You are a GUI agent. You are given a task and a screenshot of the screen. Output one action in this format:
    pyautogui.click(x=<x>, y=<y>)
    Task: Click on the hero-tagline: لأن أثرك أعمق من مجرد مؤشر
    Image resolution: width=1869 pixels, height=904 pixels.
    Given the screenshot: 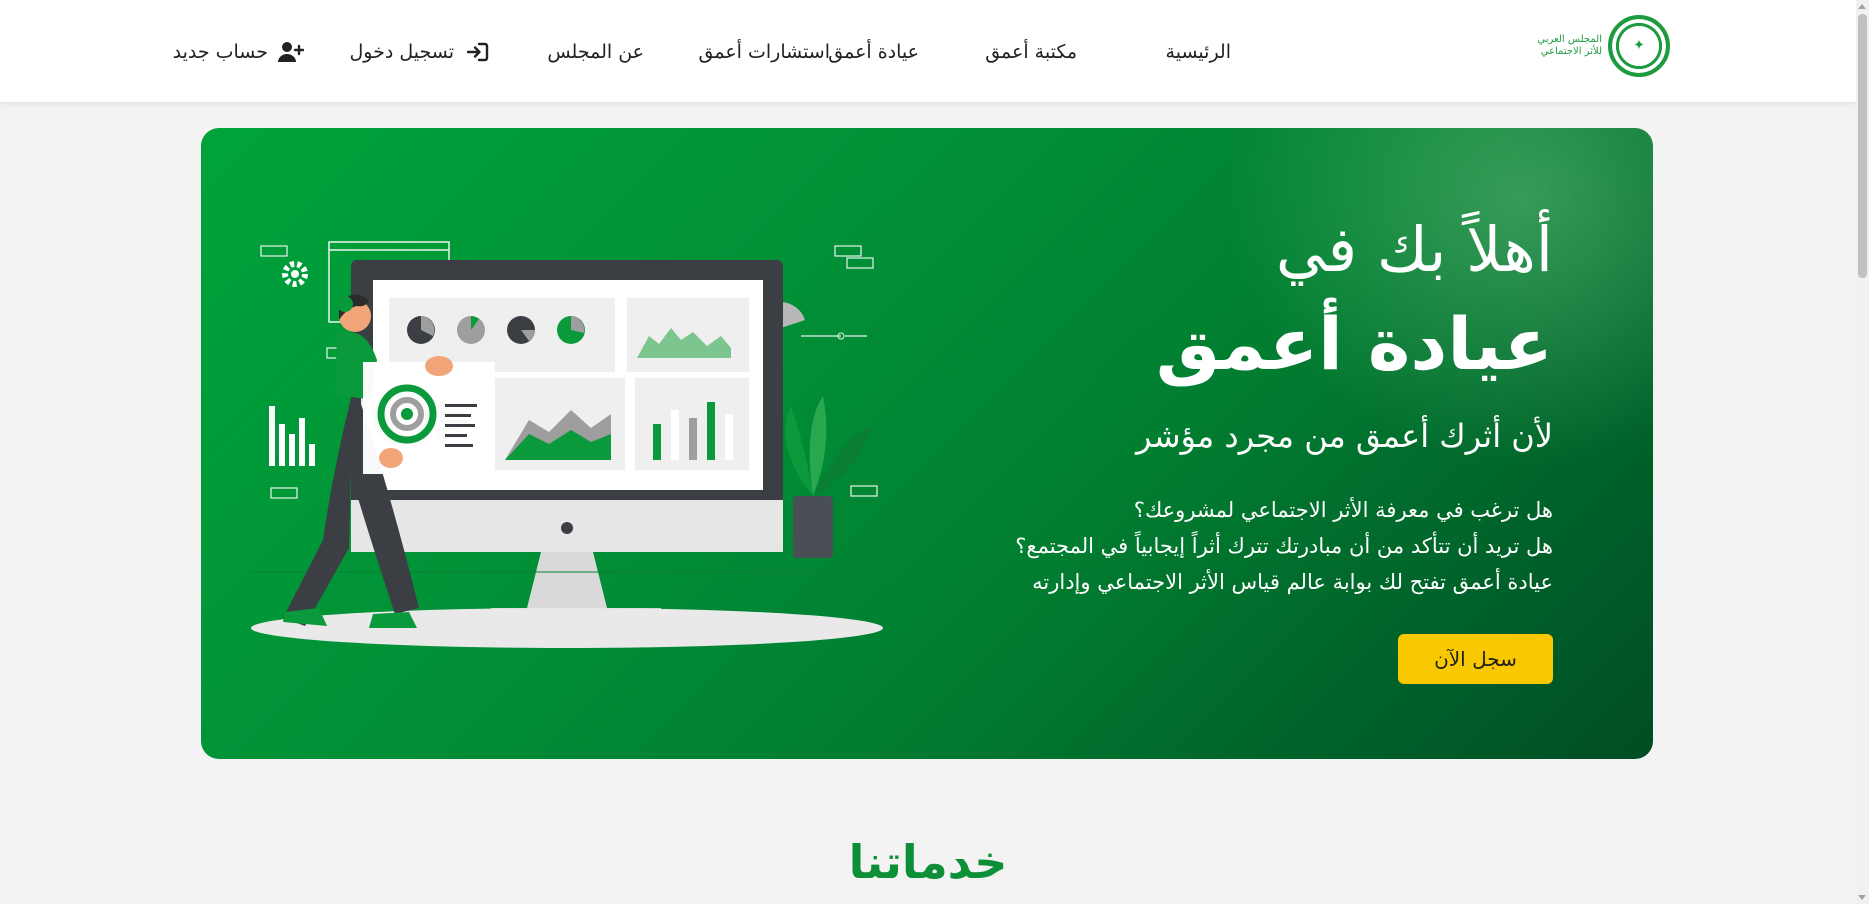 What is the action you would take?
    pyautogui.click(x=1344, y=436)
    